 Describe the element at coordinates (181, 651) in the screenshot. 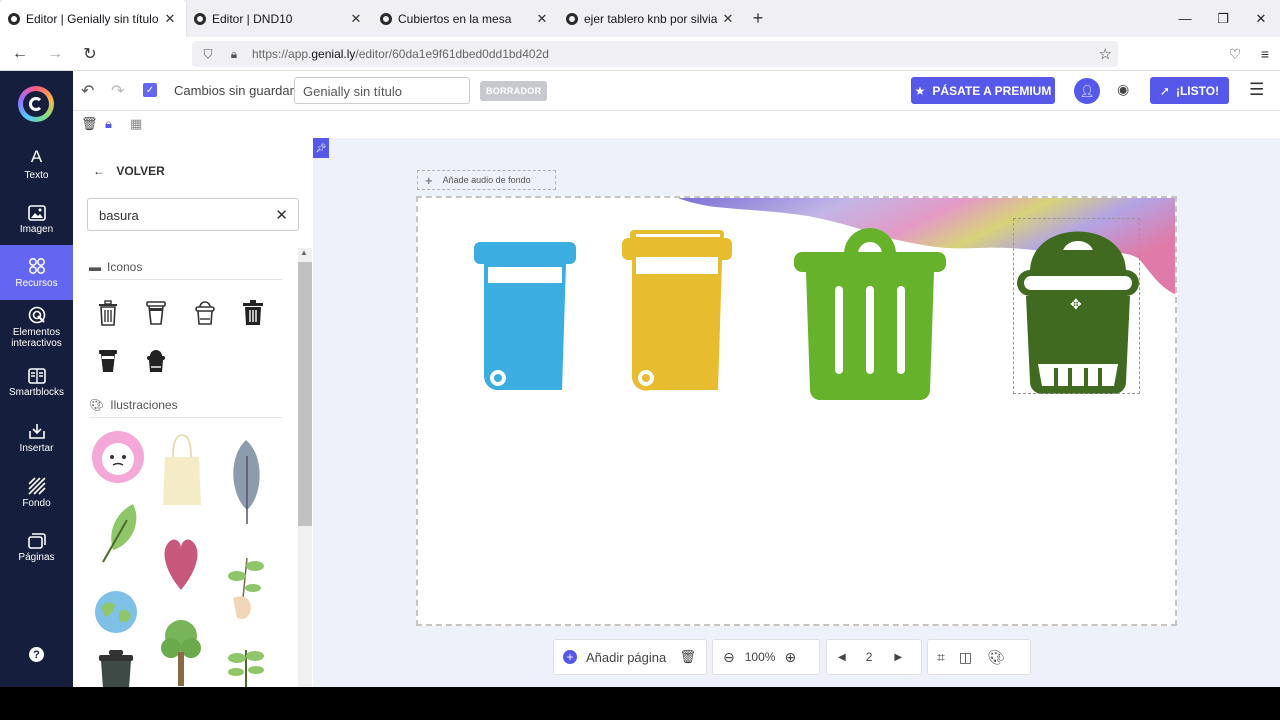

I see `illustration-tree` at that location.